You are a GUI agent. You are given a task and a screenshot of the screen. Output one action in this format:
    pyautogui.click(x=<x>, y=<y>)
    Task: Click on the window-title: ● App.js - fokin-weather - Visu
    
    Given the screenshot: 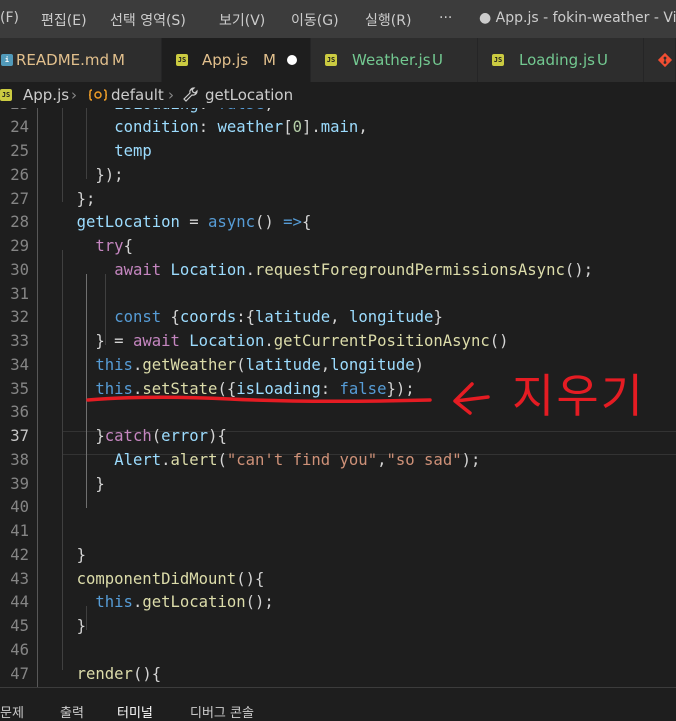 What is the action you would take?
    pyautogui.click(x=577, y=18)
    